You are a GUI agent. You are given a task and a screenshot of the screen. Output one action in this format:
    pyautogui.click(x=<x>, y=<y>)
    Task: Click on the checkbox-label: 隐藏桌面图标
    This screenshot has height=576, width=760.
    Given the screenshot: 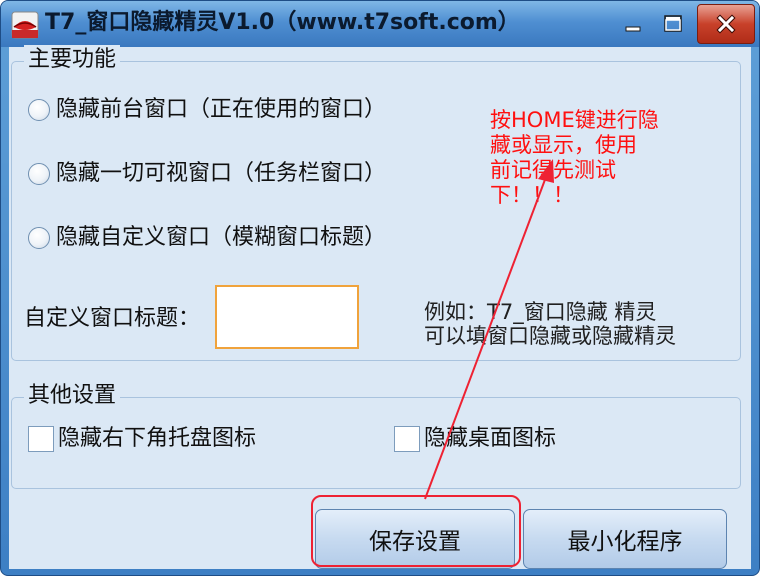 What is the action you would take?
    pyautogui.click(x=490, y=438)
    